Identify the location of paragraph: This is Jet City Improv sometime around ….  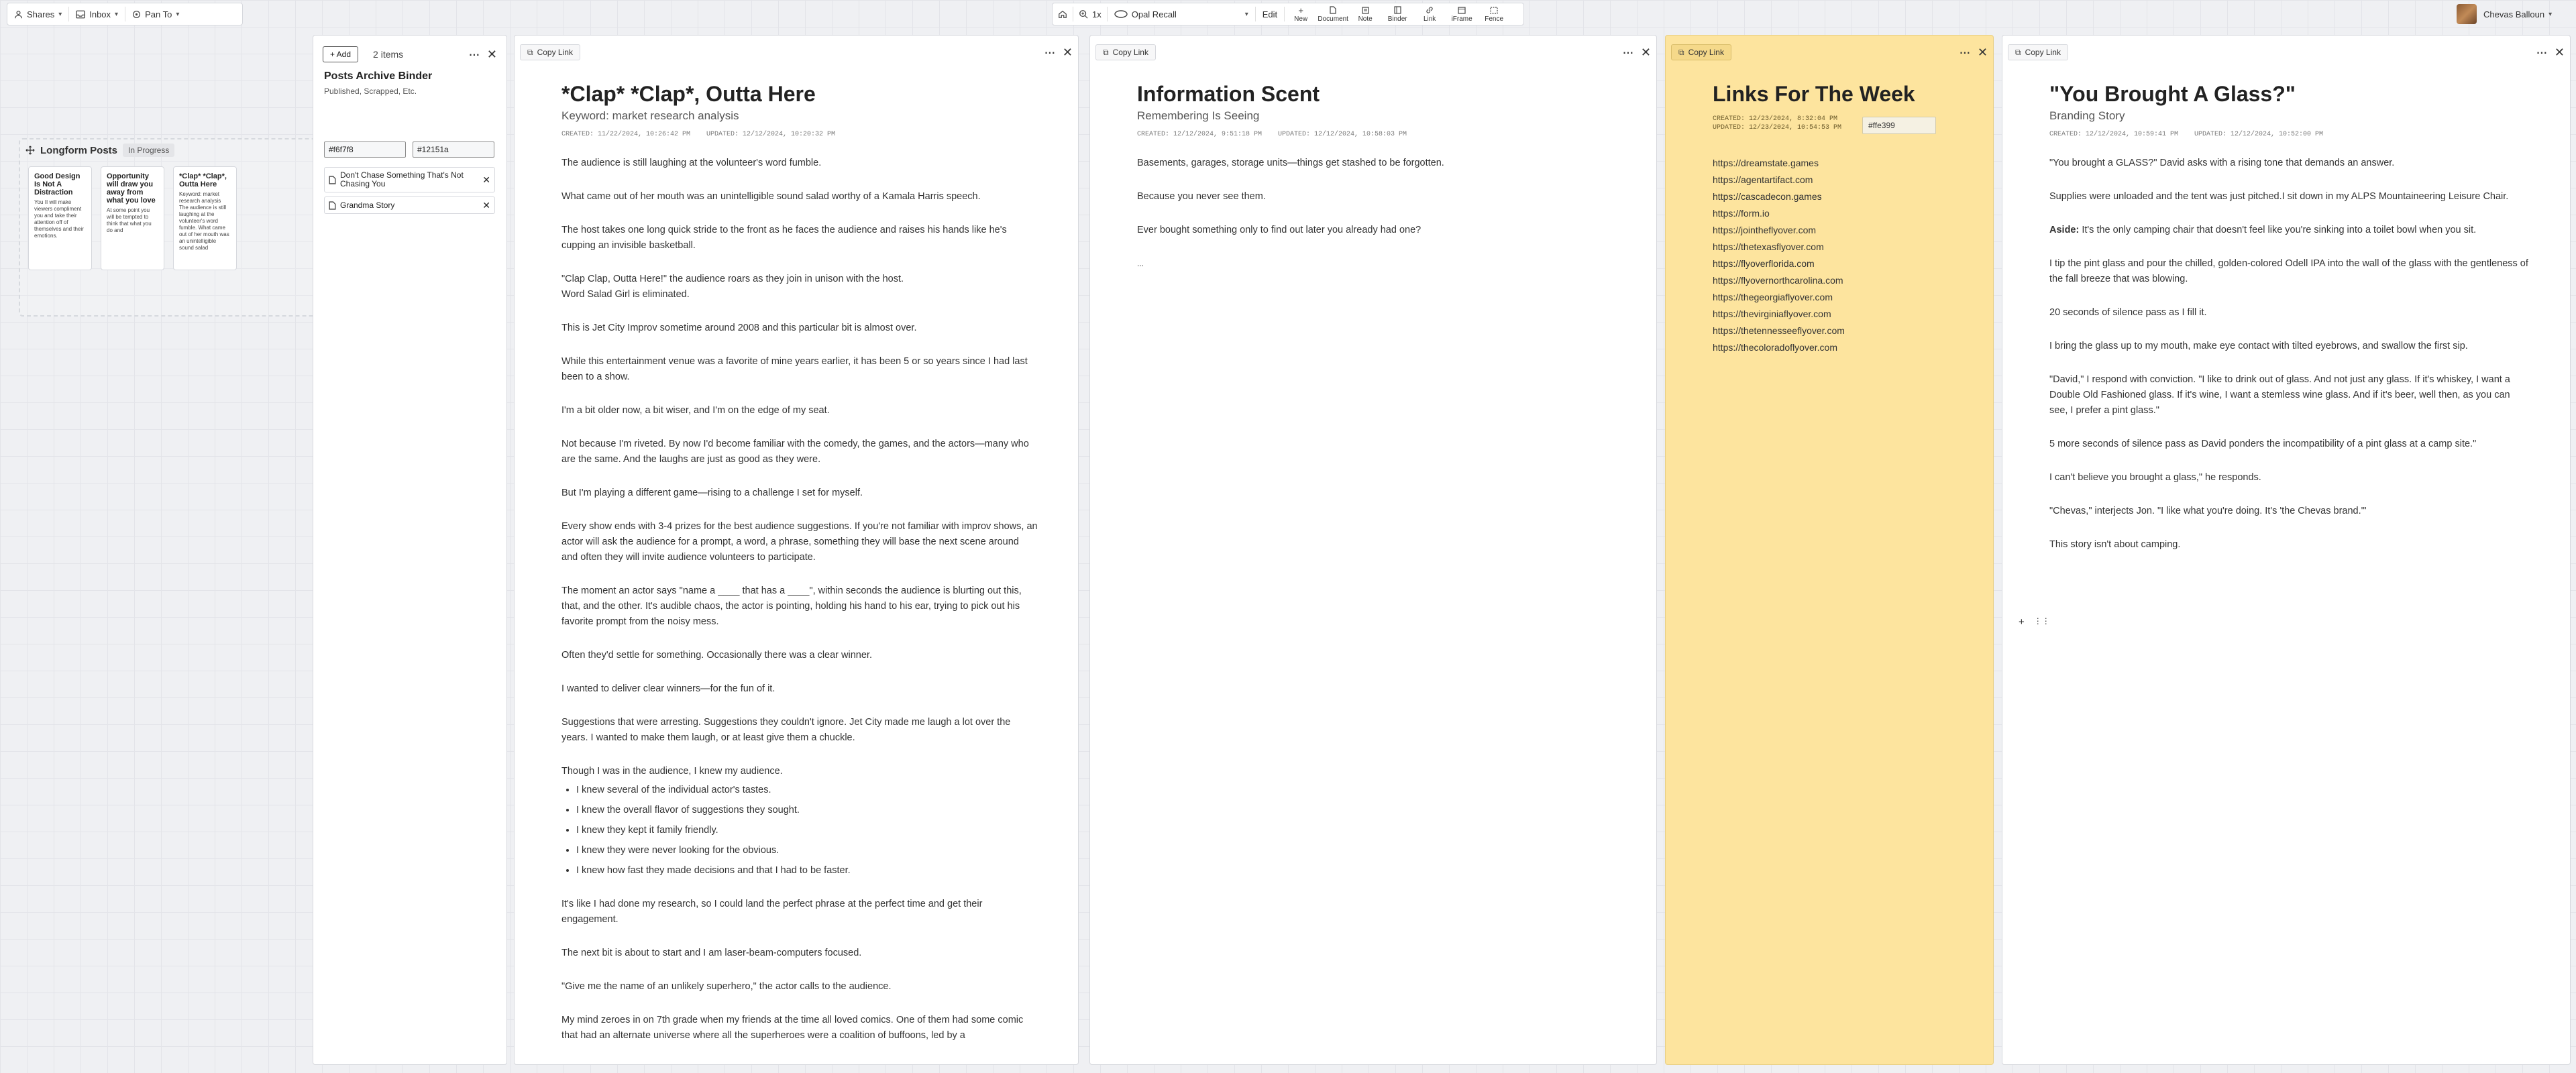
(739, 328).